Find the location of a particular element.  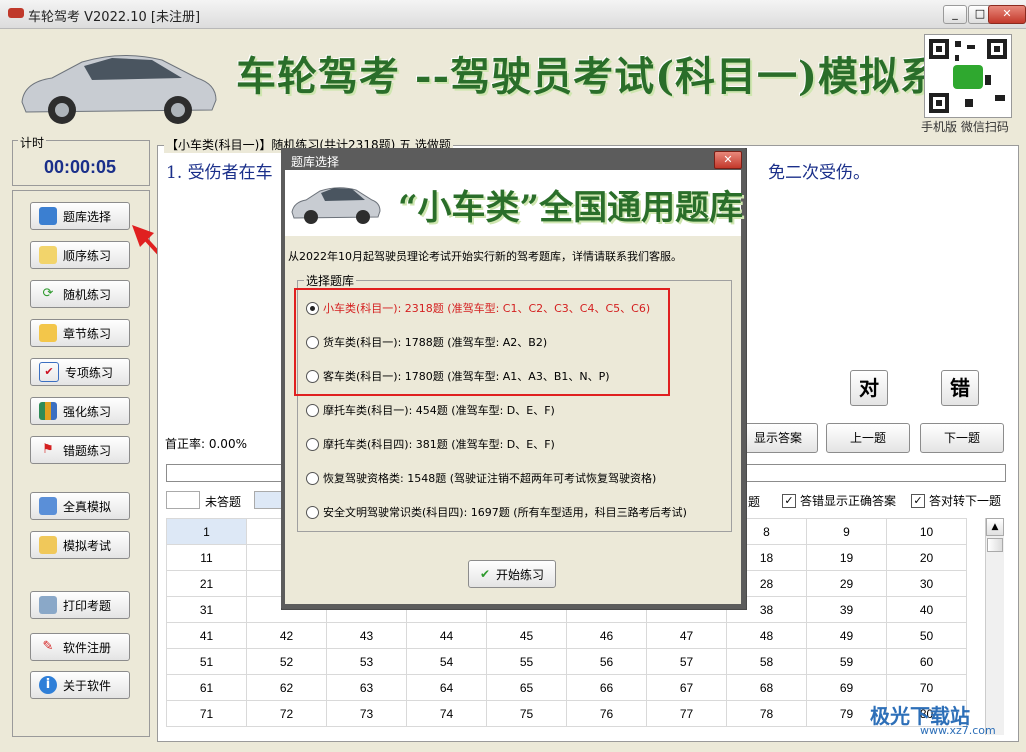

question-number-cell: 41 is located at coordinates (206, 635).